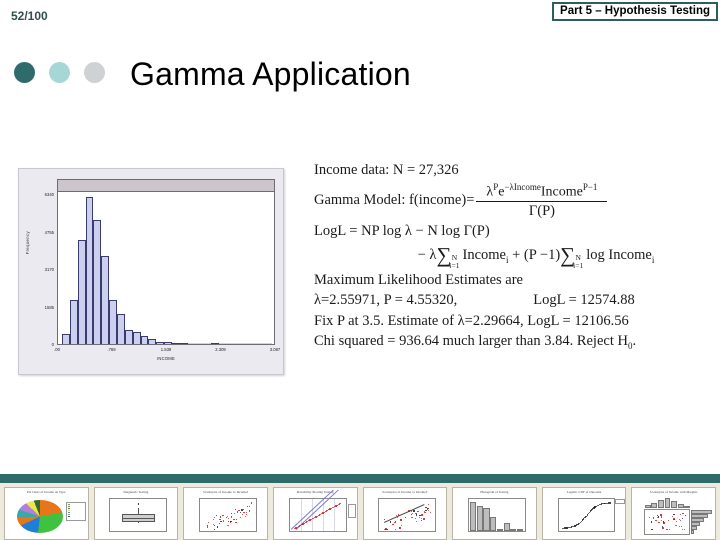 This screenshot has width=720, height=540. What do you see at coordinates (494, 492) in the screenshot?
I see `thumbnail-title: Histogram of Testing` at bounding box center [494, 492].